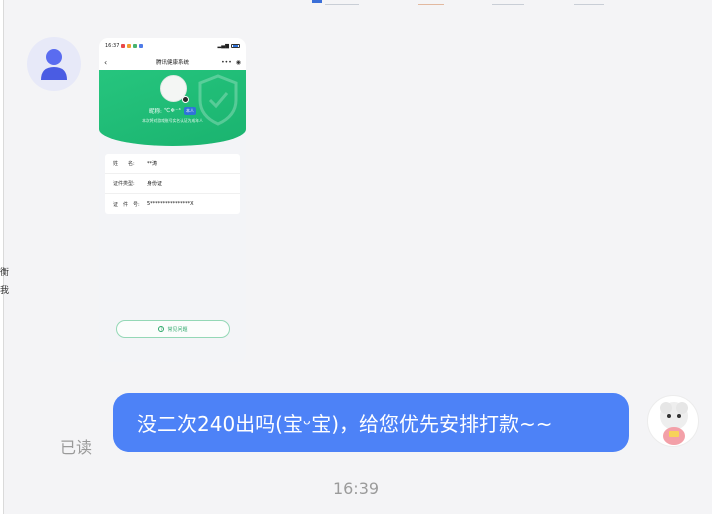 This screenshot has height=514, width=712. What do you see at coordinates (177, 329) in the screenshot?
I see `faq-label: 常见问题` at bounding box center [177, 329].